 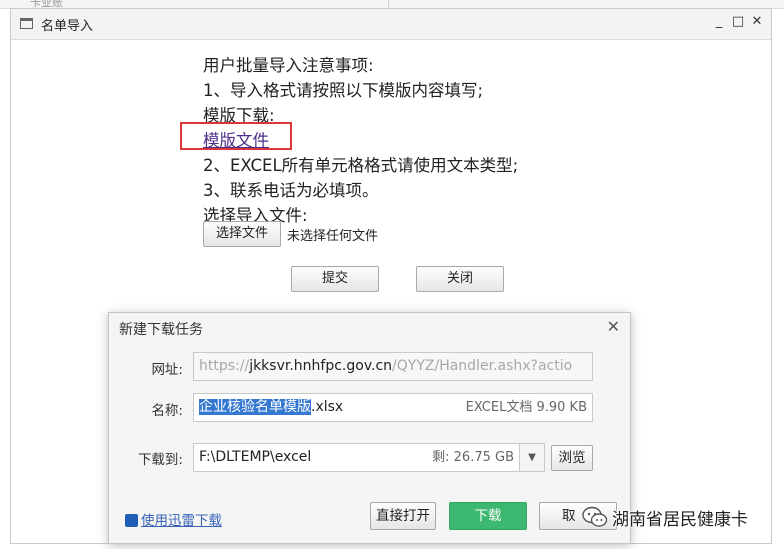 What do you see at coordinates (680, 520) in the screenshot?
I see `watermark-text: 湖南省居民健康卡` at bounding box center [680, 520].